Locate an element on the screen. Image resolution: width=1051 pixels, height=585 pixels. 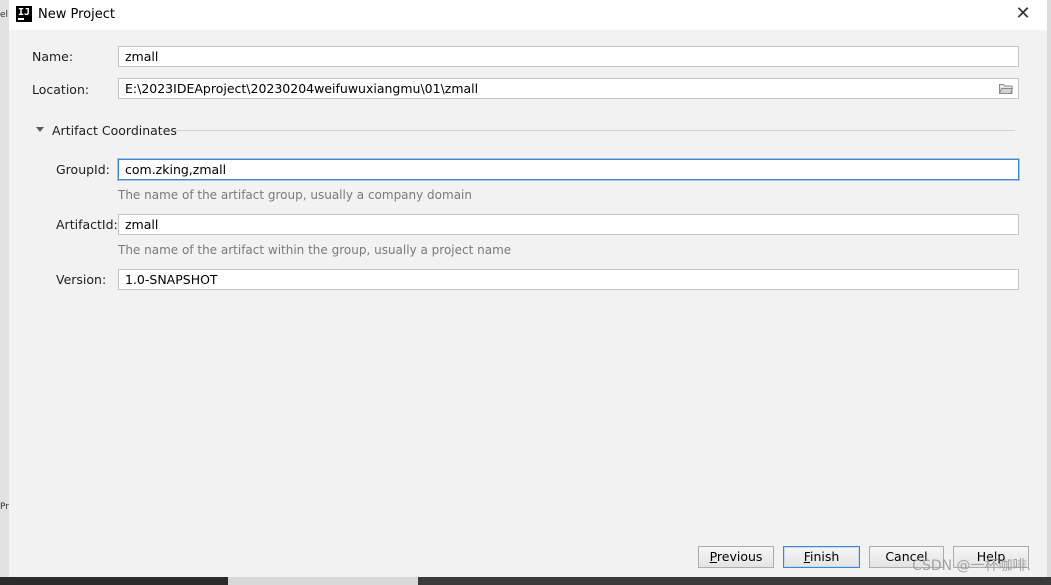
finish-label: inish is located at coordinates (824, 556).